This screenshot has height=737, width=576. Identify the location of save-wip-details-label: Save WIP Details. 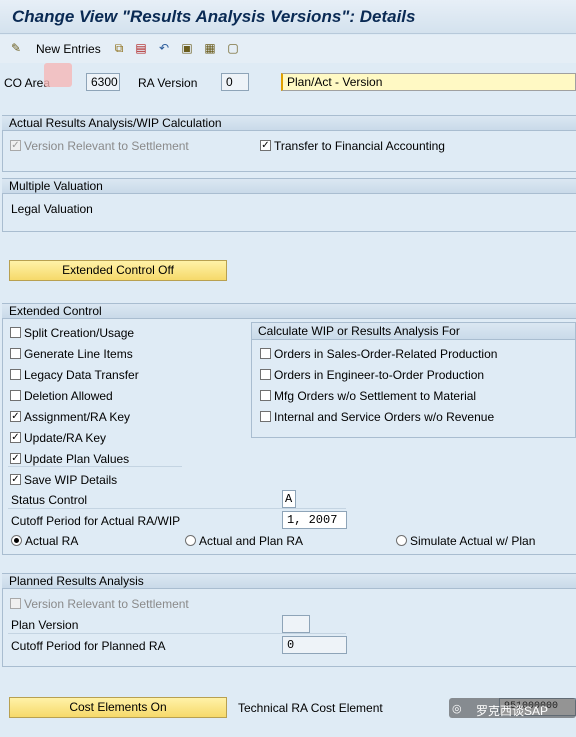
(71, 480).